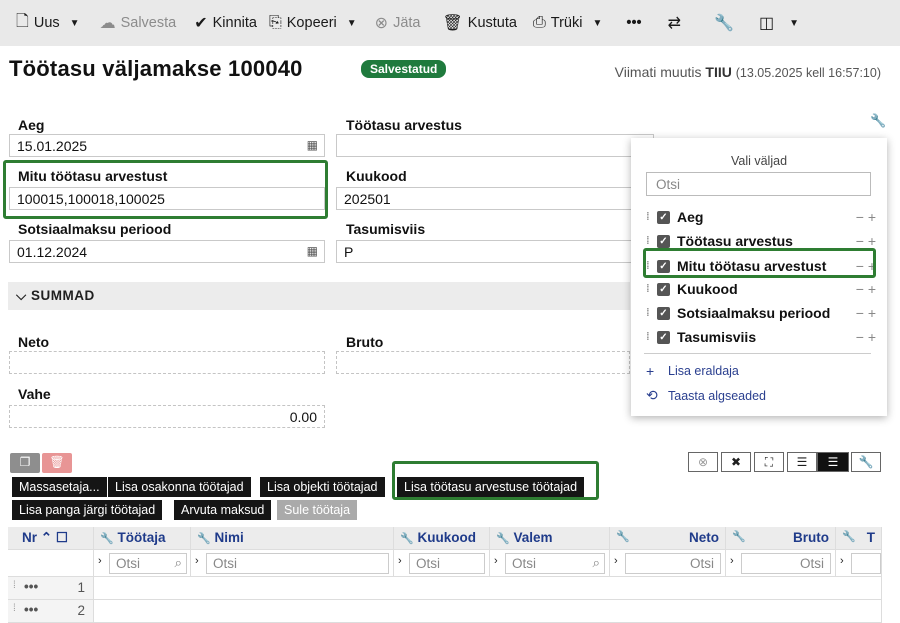  What do you see at coordinates (673, 563) in the screenshot?
I see `search-input-neto: Otsi` at bounding box center [673, 563].